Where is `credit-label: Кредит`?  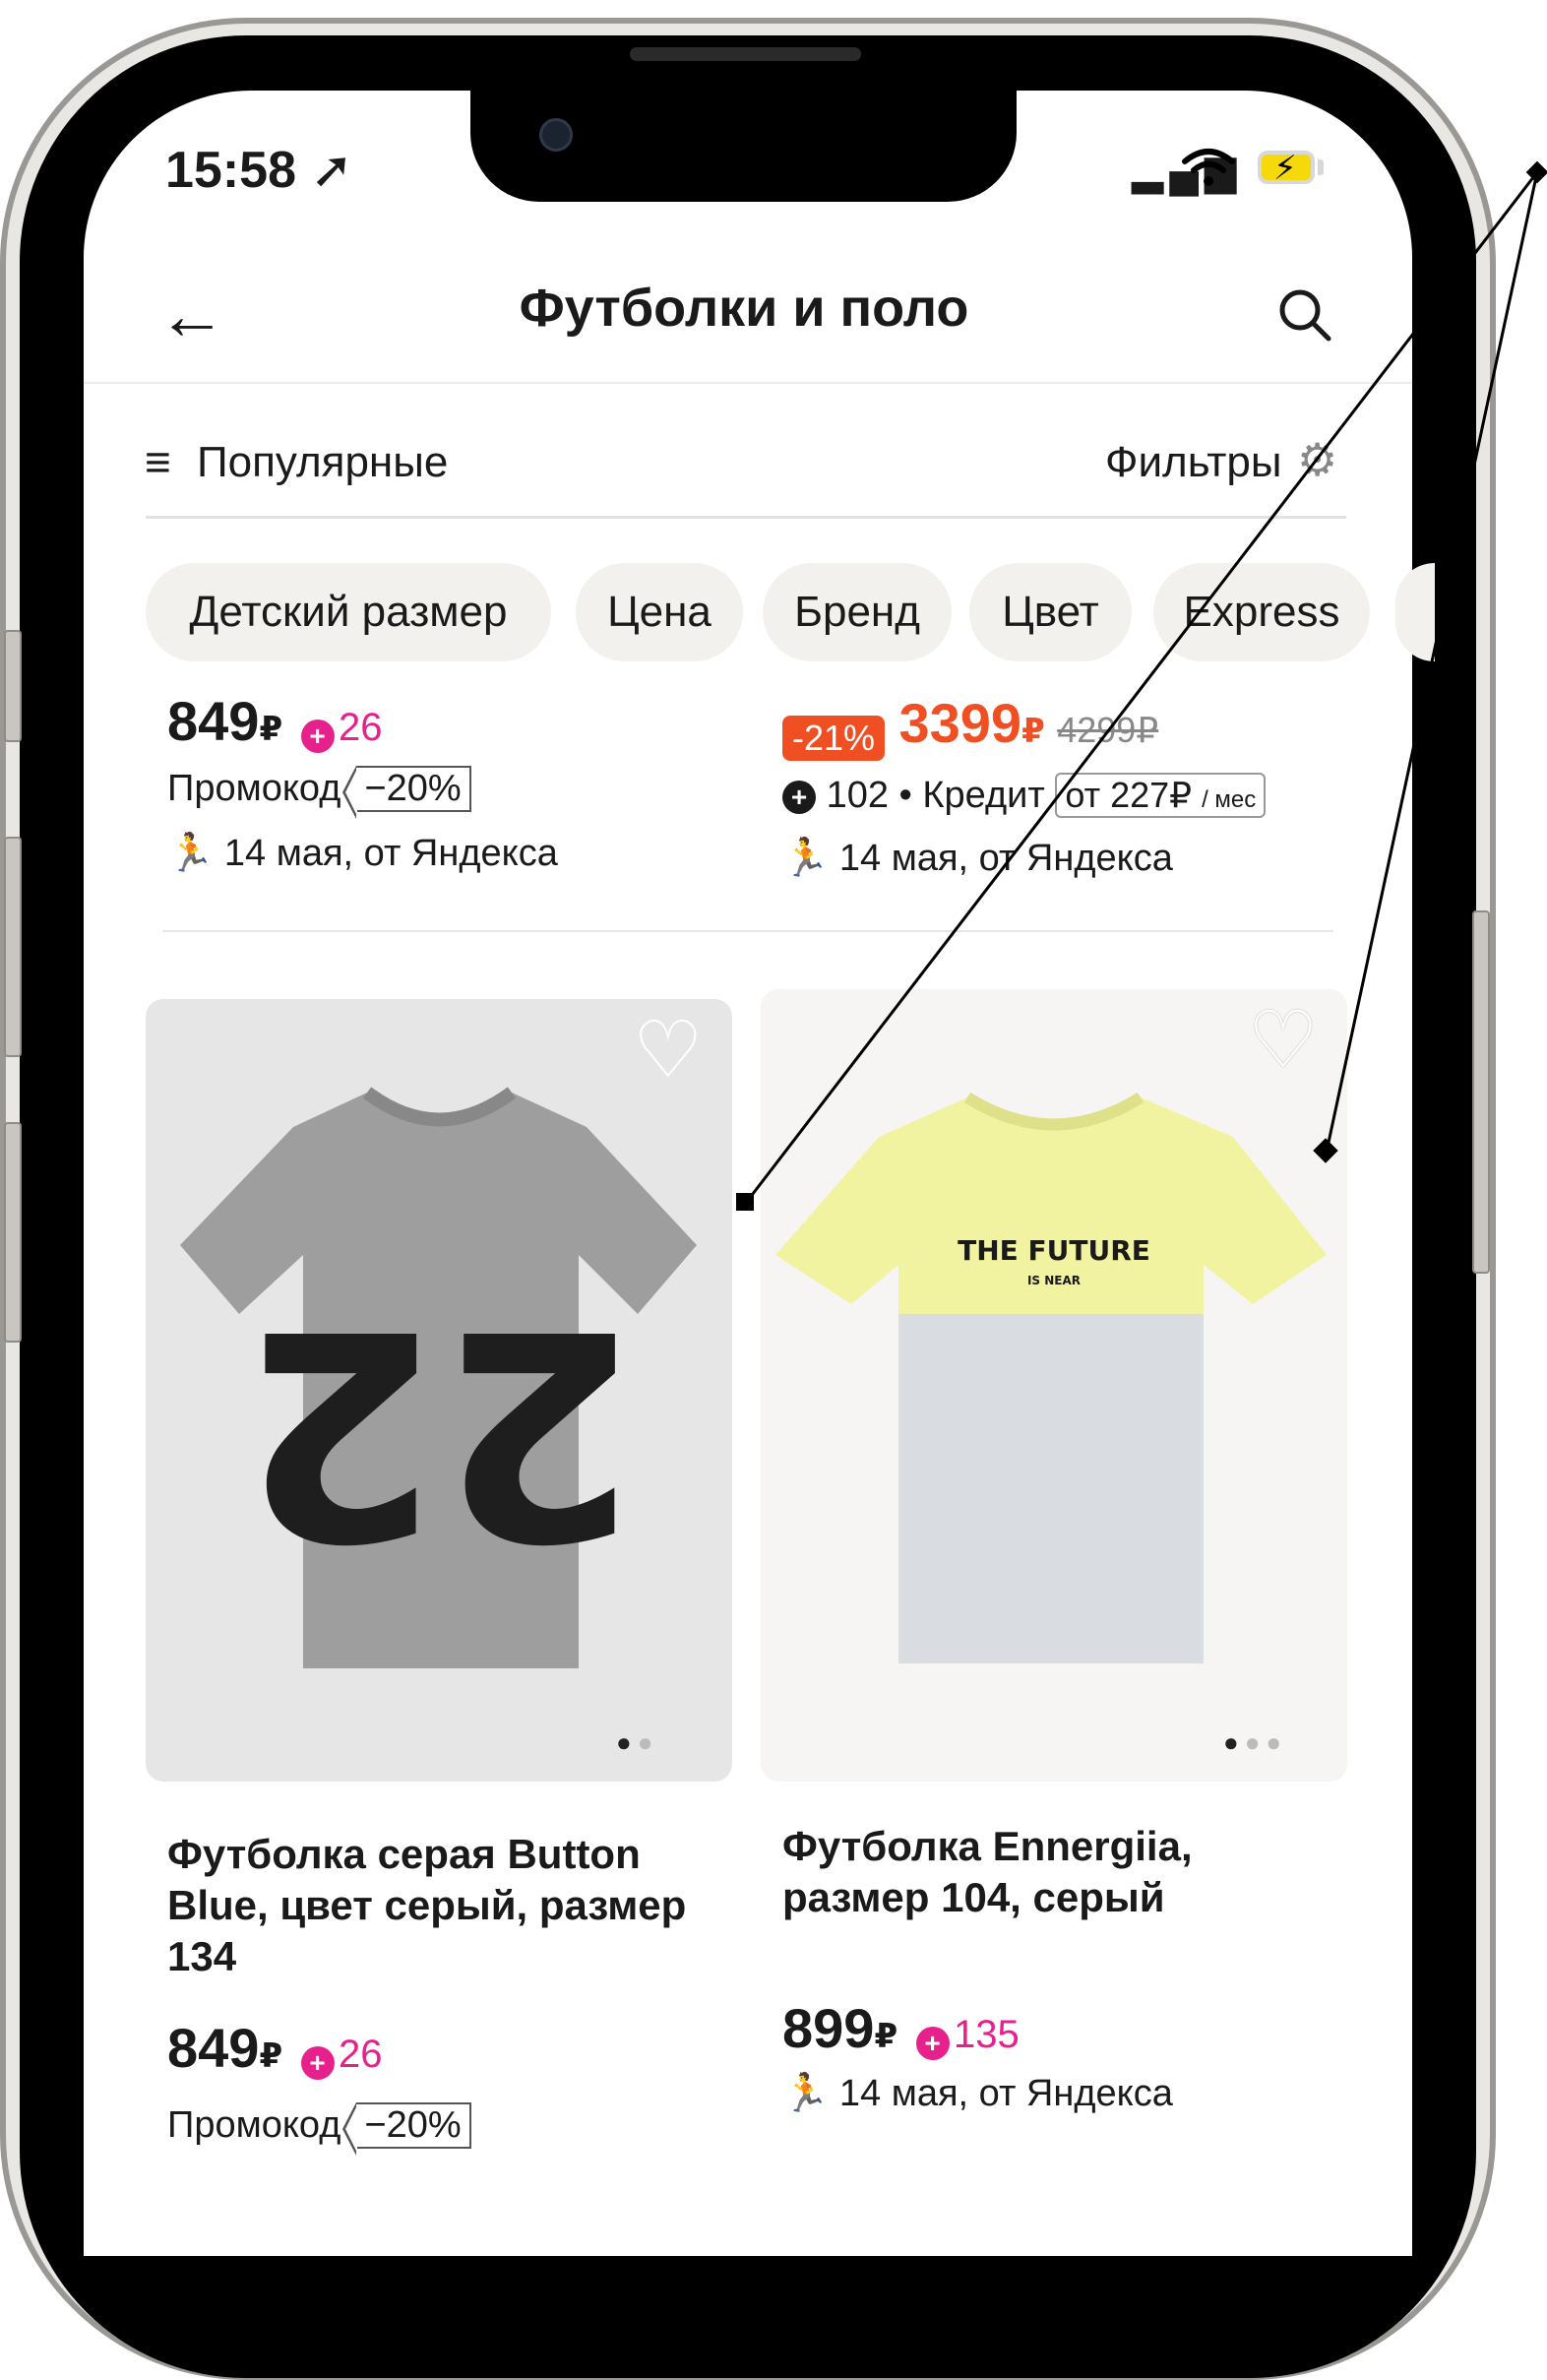 credit-label: Кредит is located at coordinates (983, 795).